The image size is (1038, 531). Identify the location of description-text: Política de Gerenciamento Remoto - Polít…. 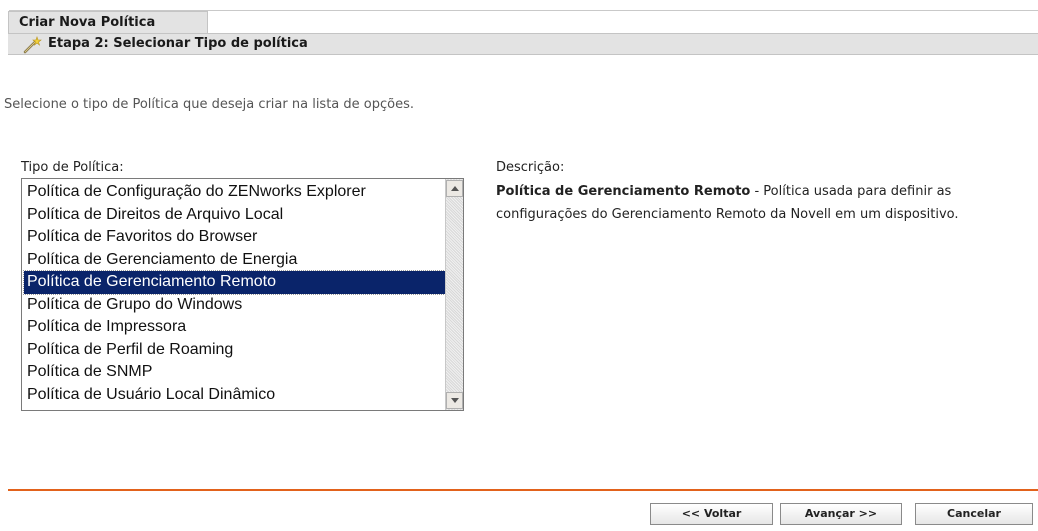
(756, 203).